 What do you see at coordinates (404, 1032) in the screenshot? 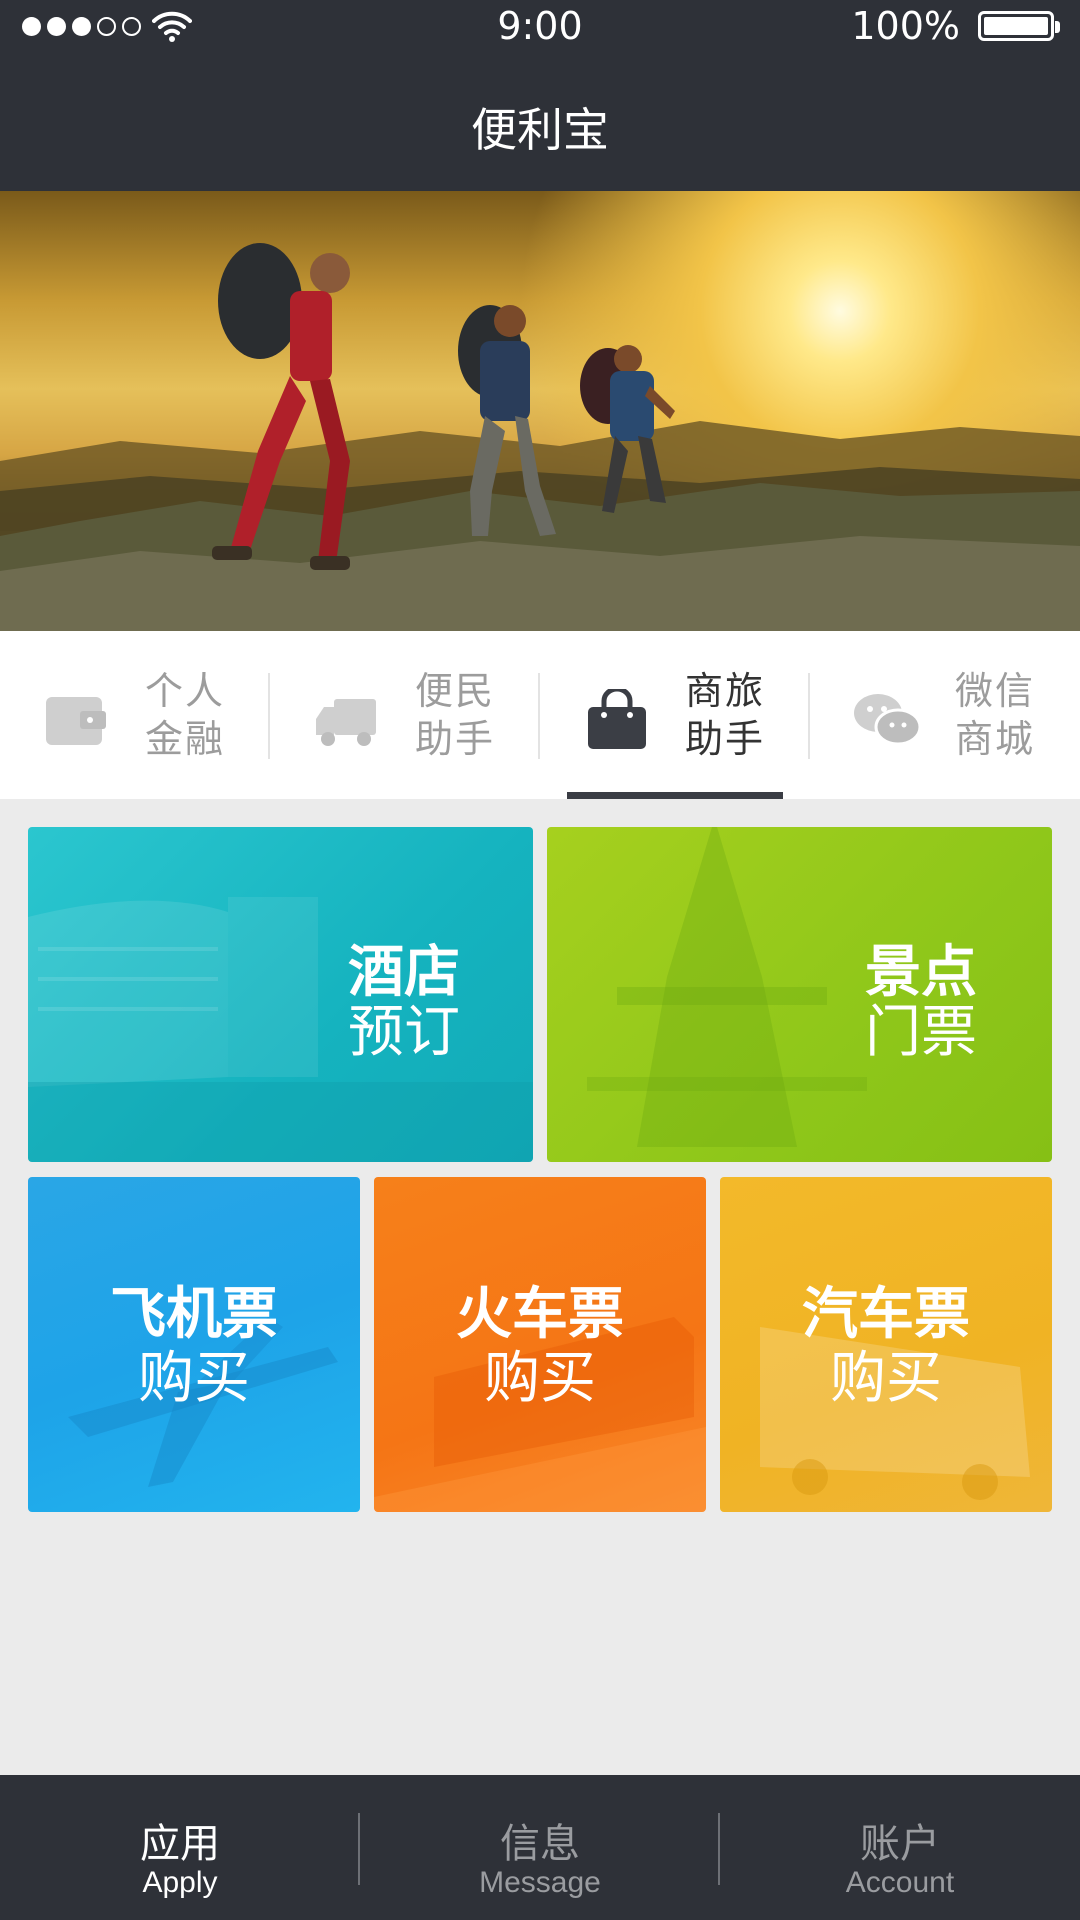
I see `tile-subtitle: 预订` at bounding box center [404, 1032].